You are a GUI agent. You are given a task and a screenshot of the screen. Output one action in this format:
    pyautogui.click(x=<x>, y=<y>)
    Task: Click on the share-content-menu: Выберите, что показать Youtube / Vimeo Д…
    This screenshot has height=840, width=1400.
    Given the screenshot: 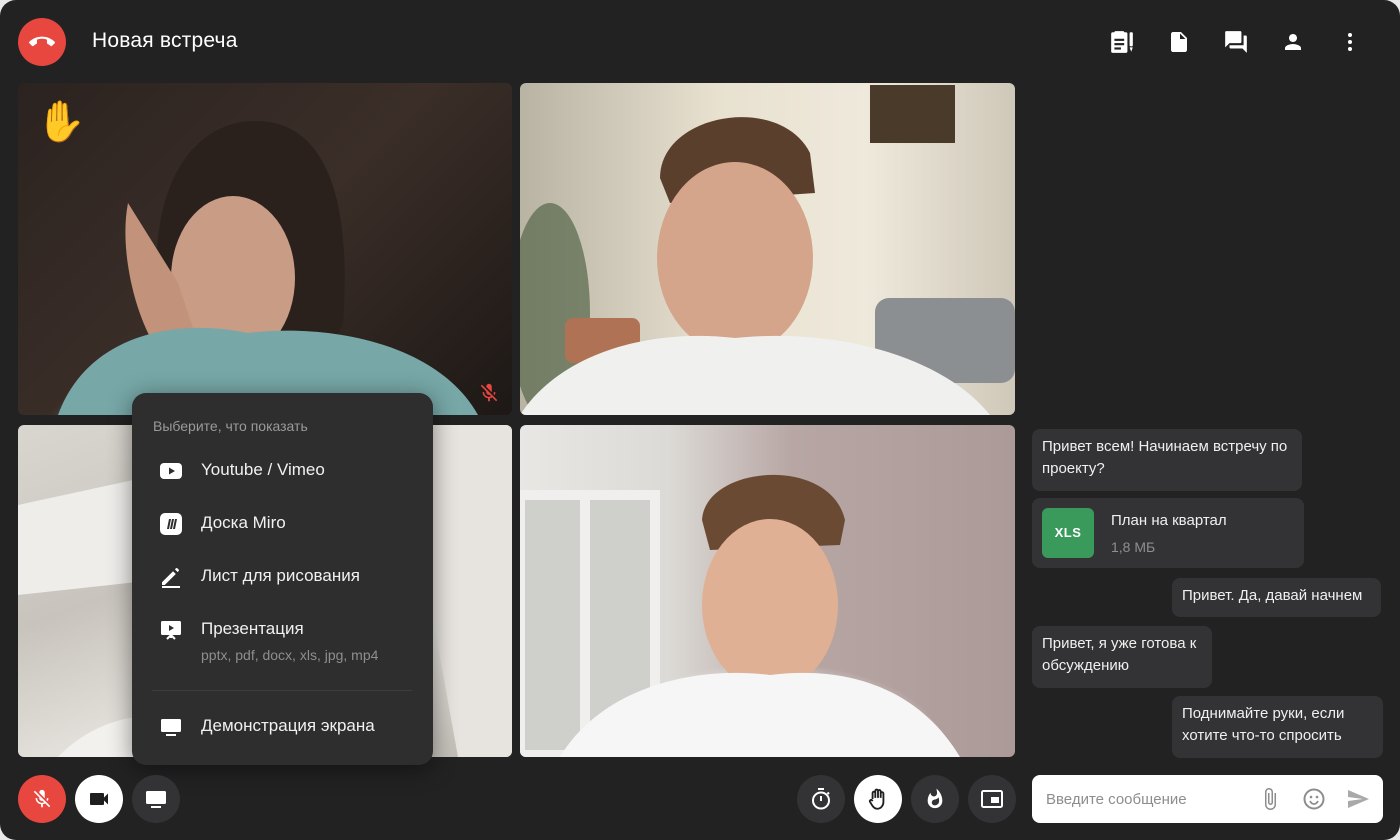 What is the action you would take?
    pyautogui.click(x=282, y=579)
    